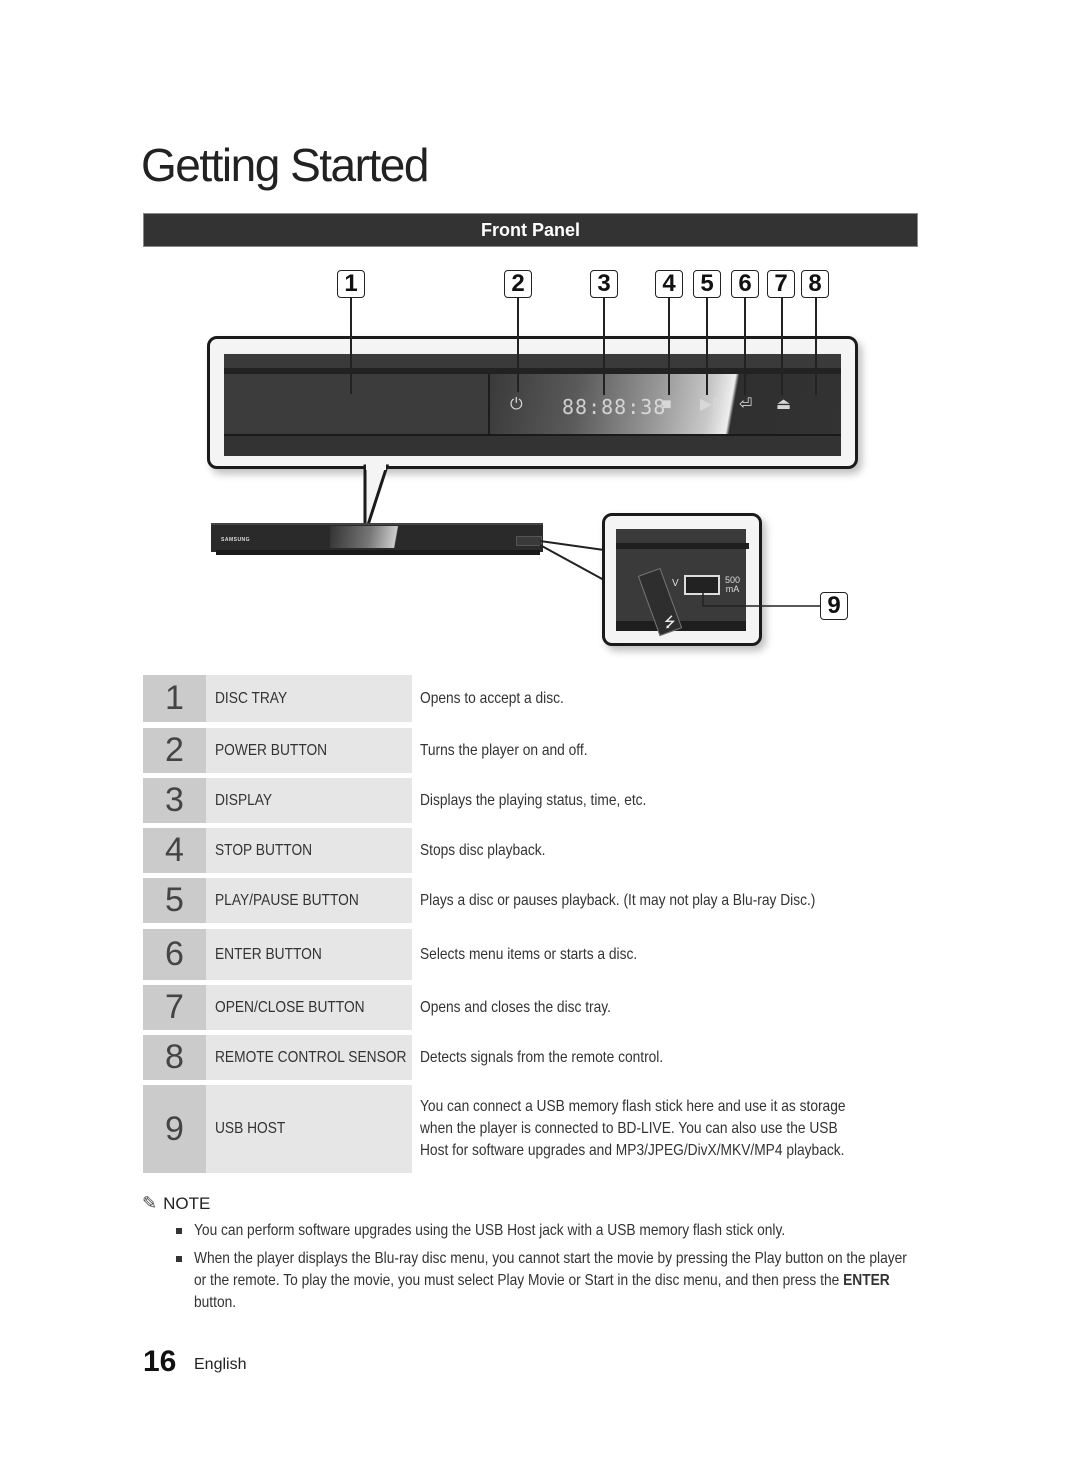  What do you see at coordinates (174, 1057) in the screenshot?
I see `part-number: 8` at bounding box center [174, 1057].